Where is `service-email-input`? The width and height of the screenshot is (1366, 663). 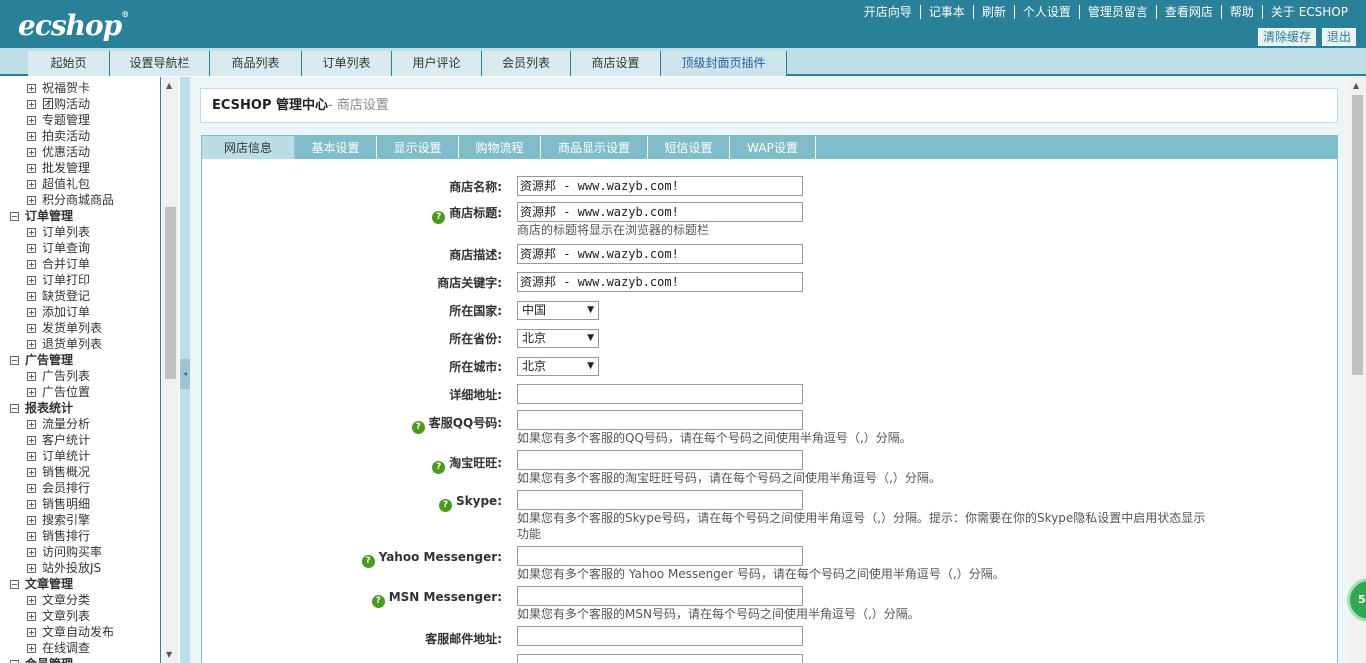
service-email-input is located at coordinates (660, 636).